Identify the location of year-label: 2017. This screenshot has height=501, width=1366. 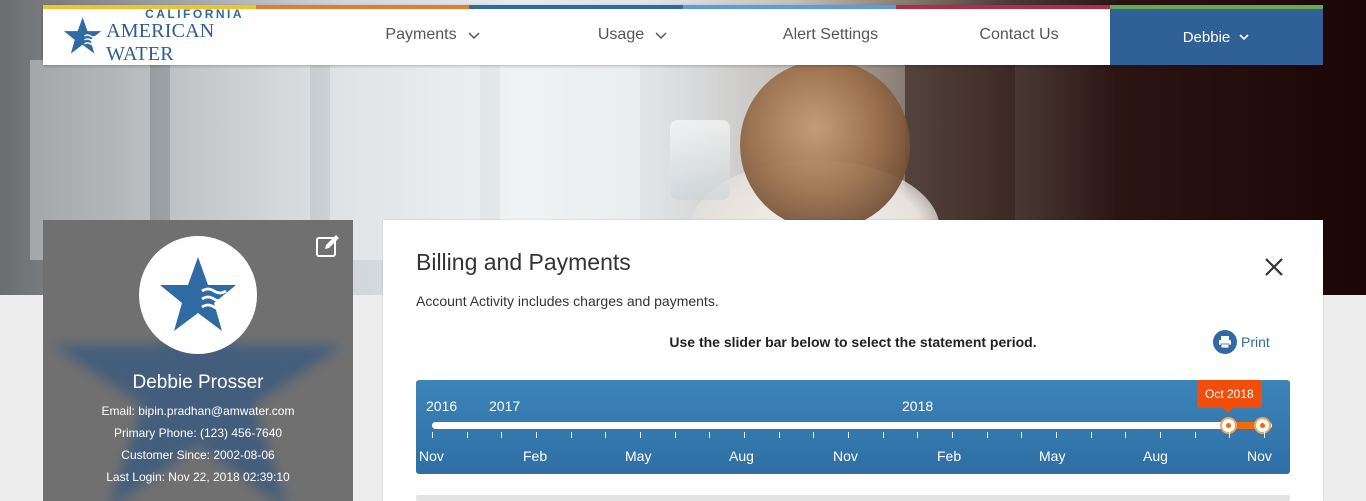
(505, 406).